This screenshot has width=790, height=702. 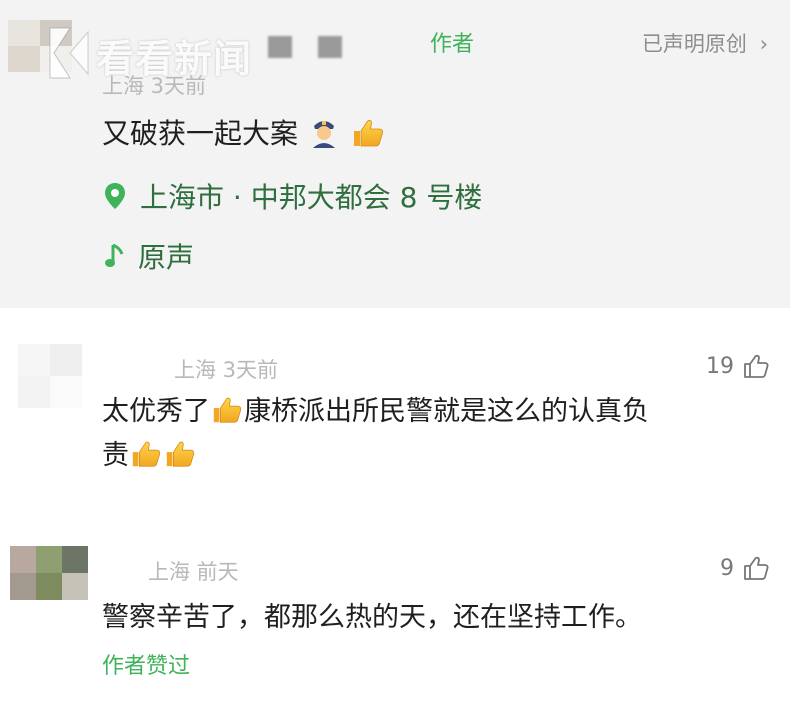 What do you see at coordinates (452, 44) in the screenshot?
I see `author-badge: 作者` at bounding box center [452, 44].